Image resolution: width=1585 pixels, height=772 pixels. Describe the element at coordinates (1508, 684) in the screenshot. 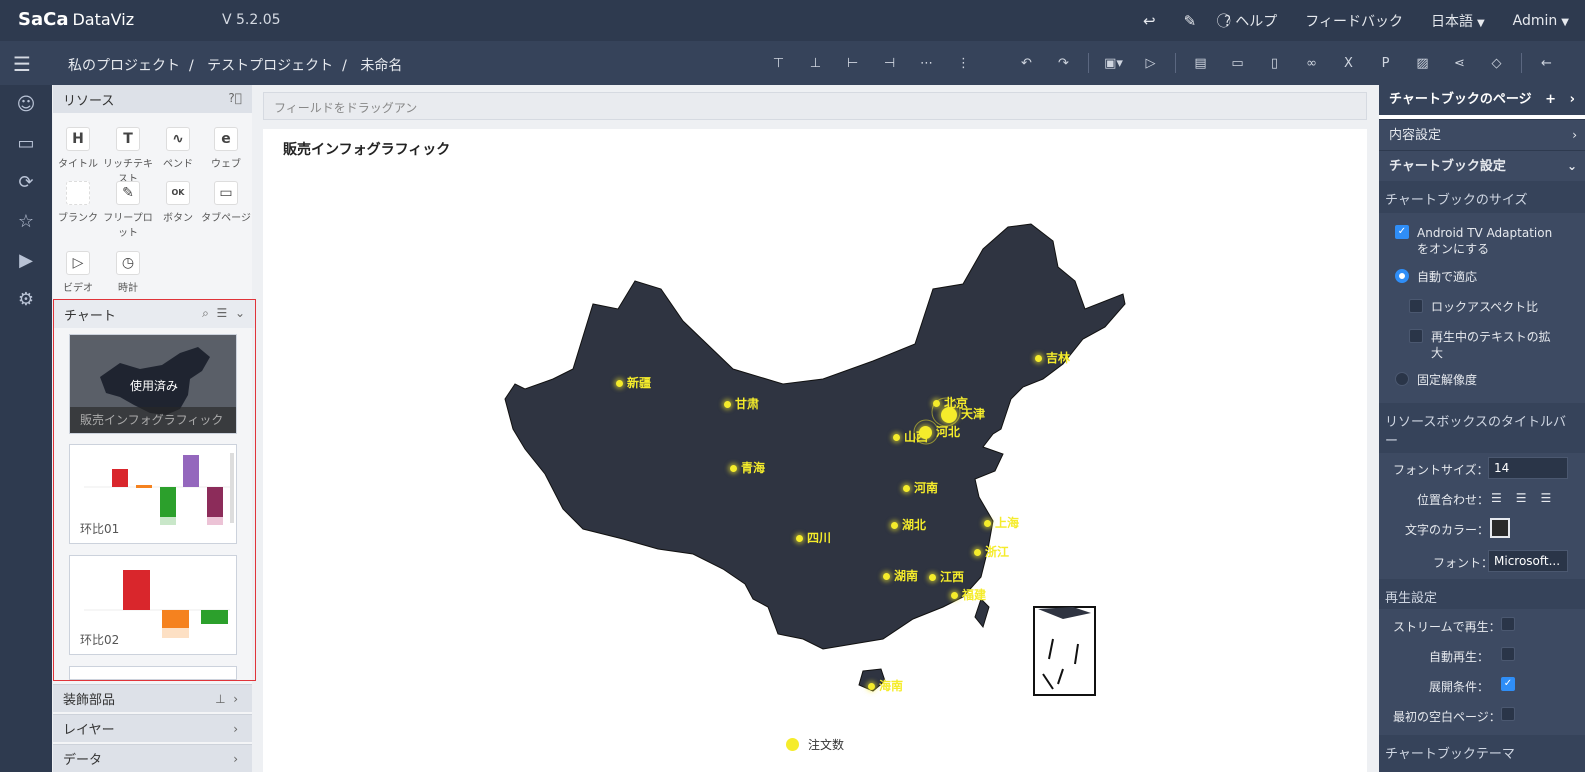

I see `expand-checkbox: ✓` at that location.